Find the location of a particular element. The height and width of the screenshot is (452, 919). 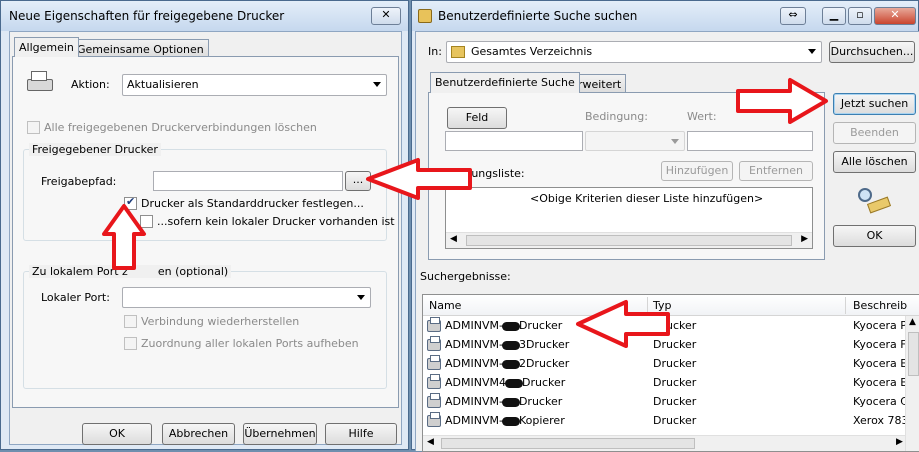

result-description: Kyocera E is located at coordinates (880, 382).